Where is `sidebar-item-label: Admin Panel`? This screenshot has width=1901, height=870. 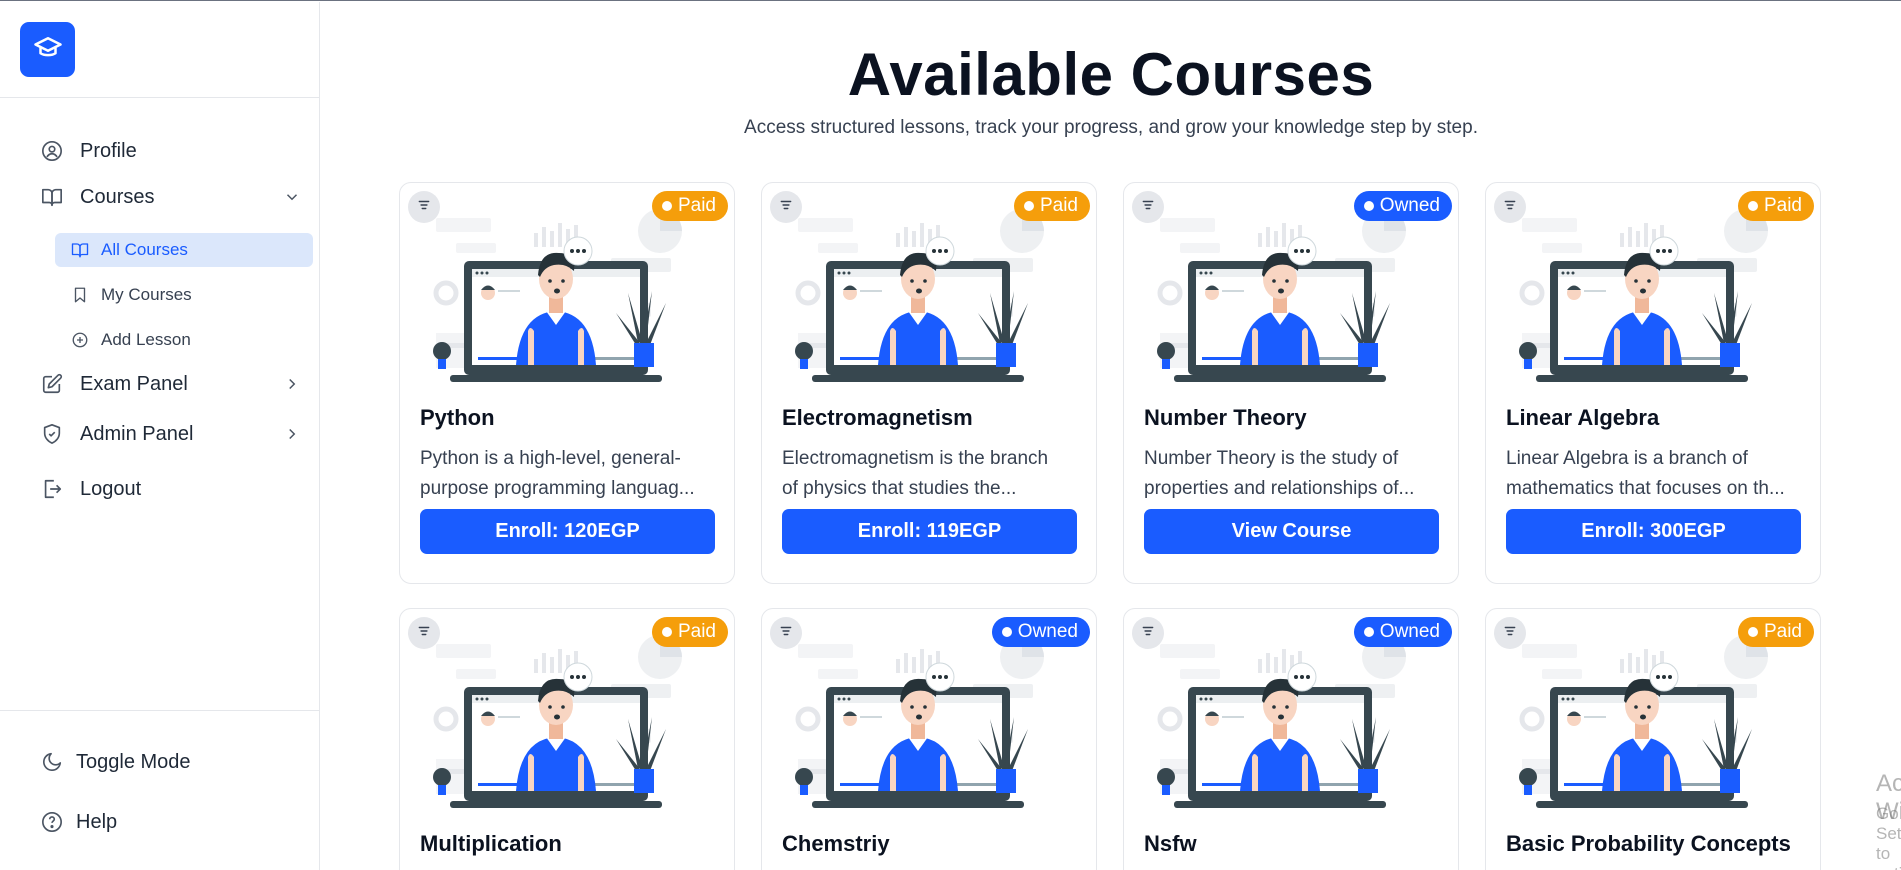
sidebar-item-label: Admin Panel is located at coordinates (137, 433).